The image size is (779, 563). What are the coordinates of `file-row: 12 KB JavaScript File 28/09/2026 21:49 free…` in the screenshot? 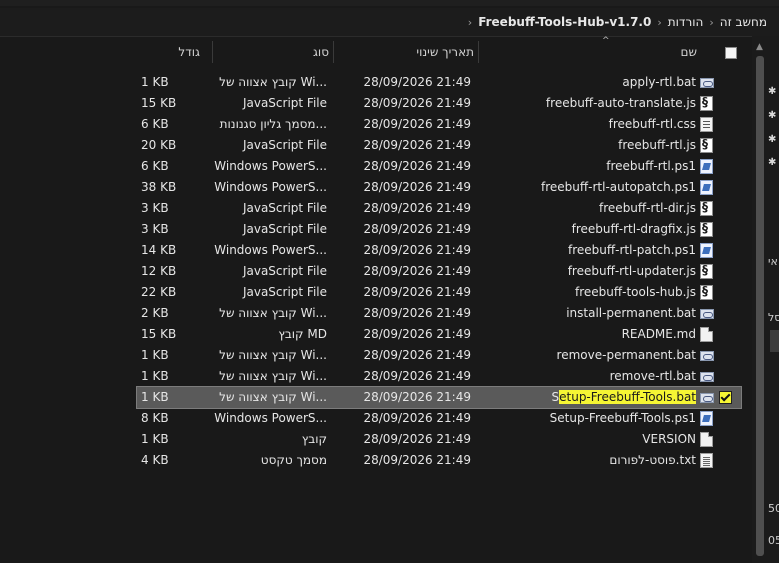 It's located at (439, 271).